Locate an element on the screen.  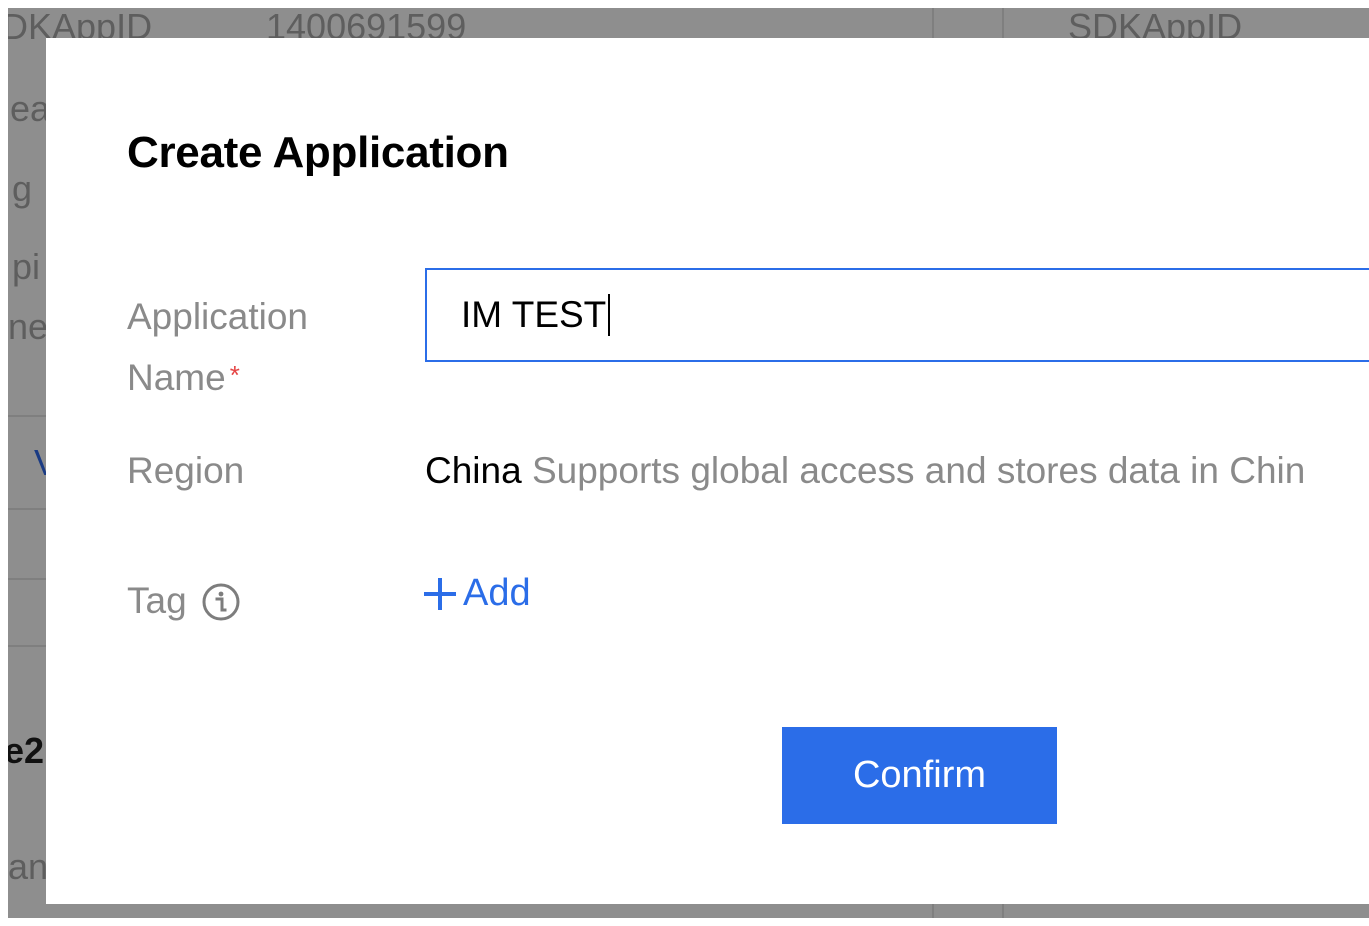
bg-fragment: pi is located at coordinates (26, 266).